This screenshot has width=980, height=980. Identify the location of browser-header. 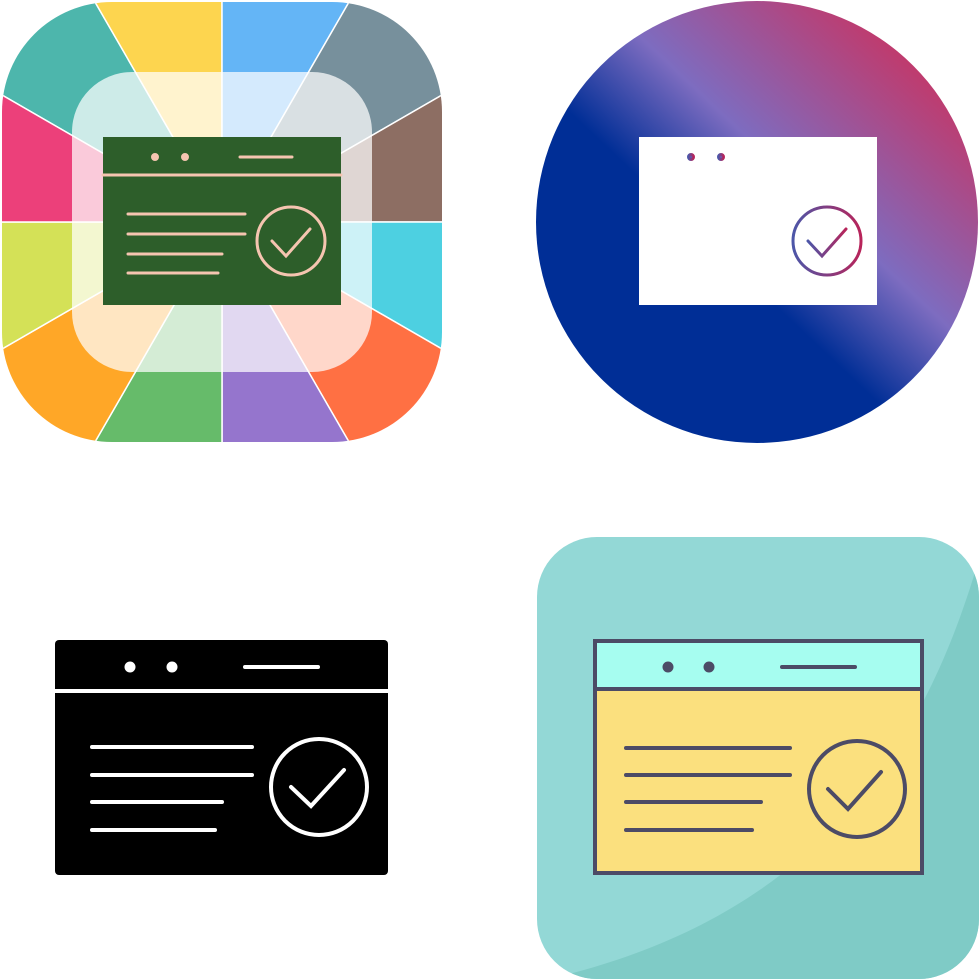
(758, 665).